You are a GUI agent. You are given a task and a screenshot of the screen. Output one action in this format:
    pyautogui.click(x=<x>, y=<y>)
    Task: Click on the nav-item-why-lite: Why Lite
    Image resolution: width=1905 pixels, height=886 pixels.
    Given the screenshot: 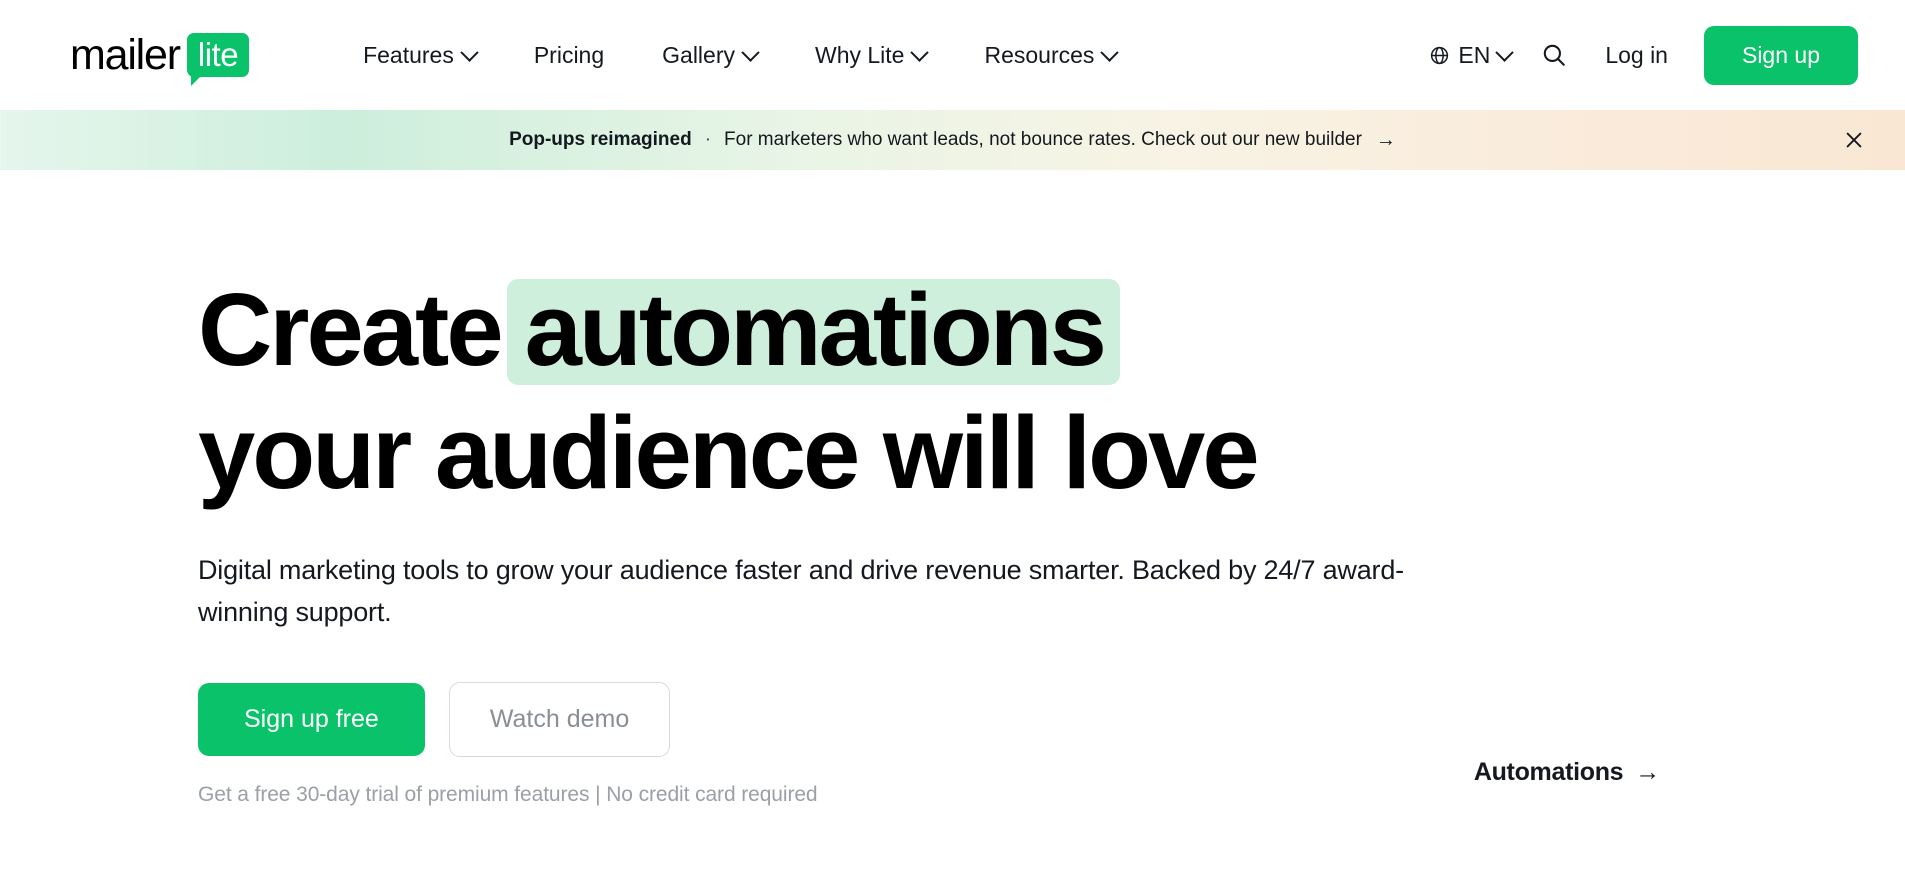 What is the action you would take?
    pyautogui.click(x=870, y=55)
    